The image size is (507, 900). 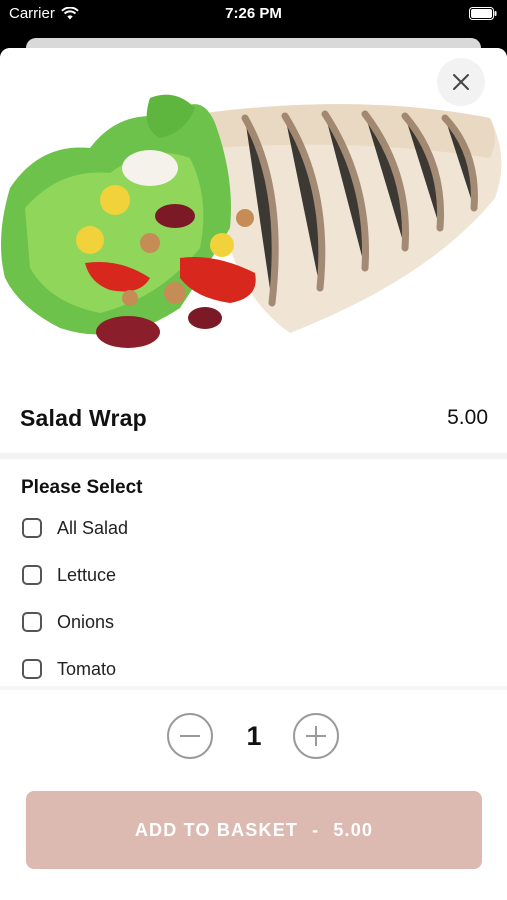 I want to click on option-lettuce-row: Lettuce, so click(x=69, y=575).